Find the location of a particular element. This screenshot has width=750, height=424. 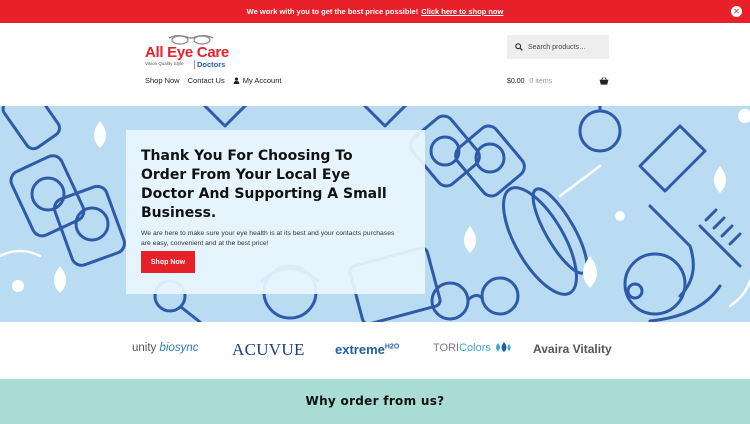

unity-text: unity is located at coordinates (144, 348).